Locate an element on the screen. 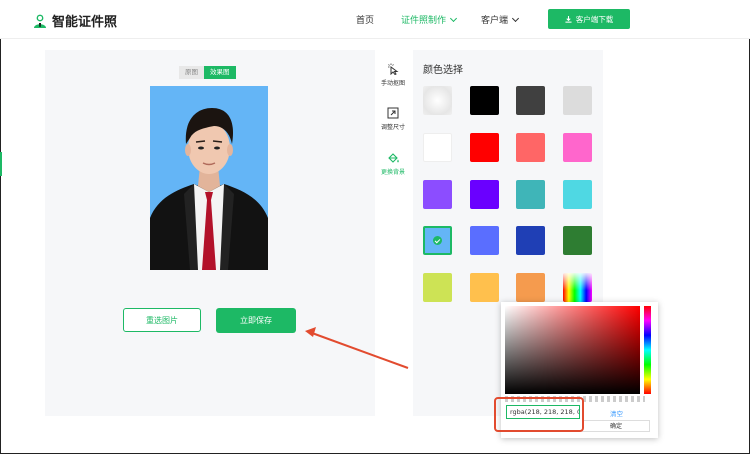 This screenshot has width=750, height=454. confirm-color-button: 确定 is located at coordinates (616, 426).